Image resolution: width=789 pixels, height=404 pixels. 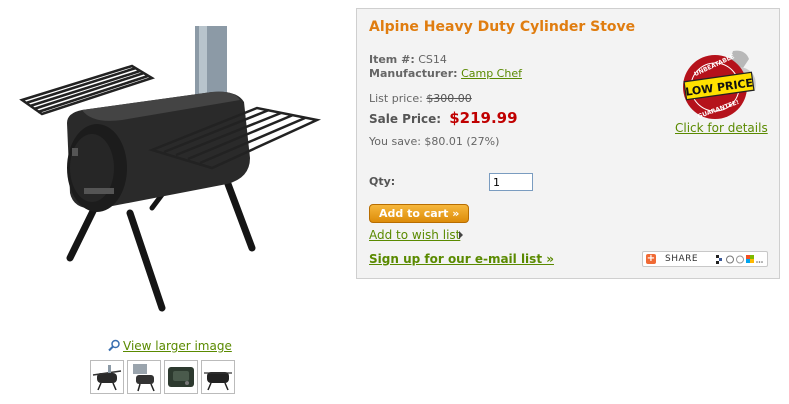 What do you see at coordinates (396, 98) in the screenshot?
I see `list-price-label: List price:` at bounding box center [396, 98].